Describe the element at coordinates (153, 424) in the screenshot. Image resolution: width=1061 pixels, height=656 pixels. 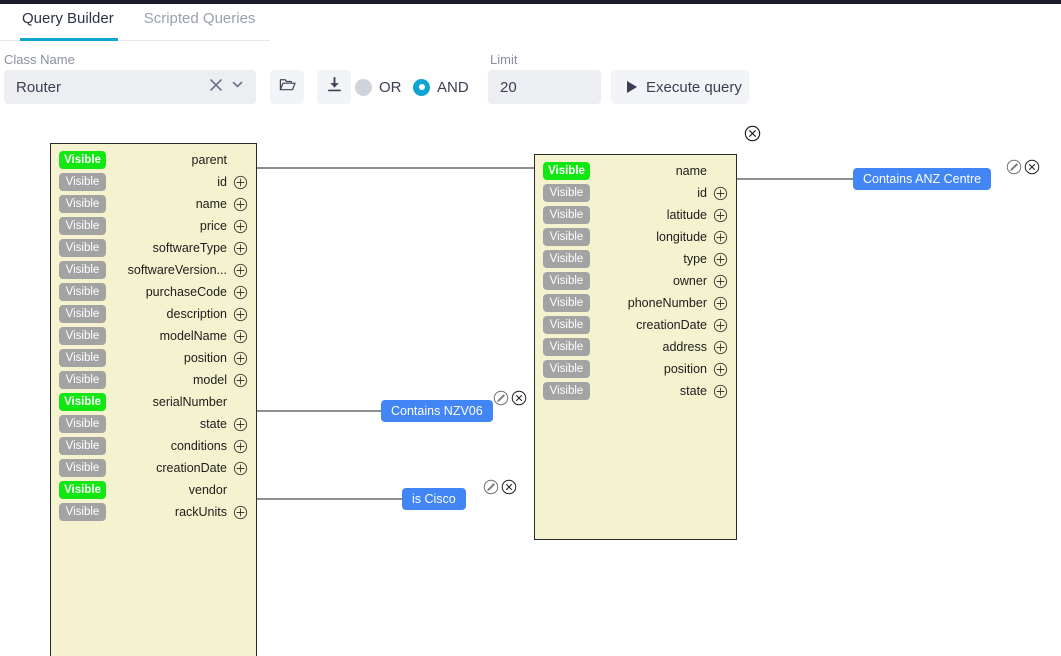
I see `entity-field-row: Visible state` at that location.